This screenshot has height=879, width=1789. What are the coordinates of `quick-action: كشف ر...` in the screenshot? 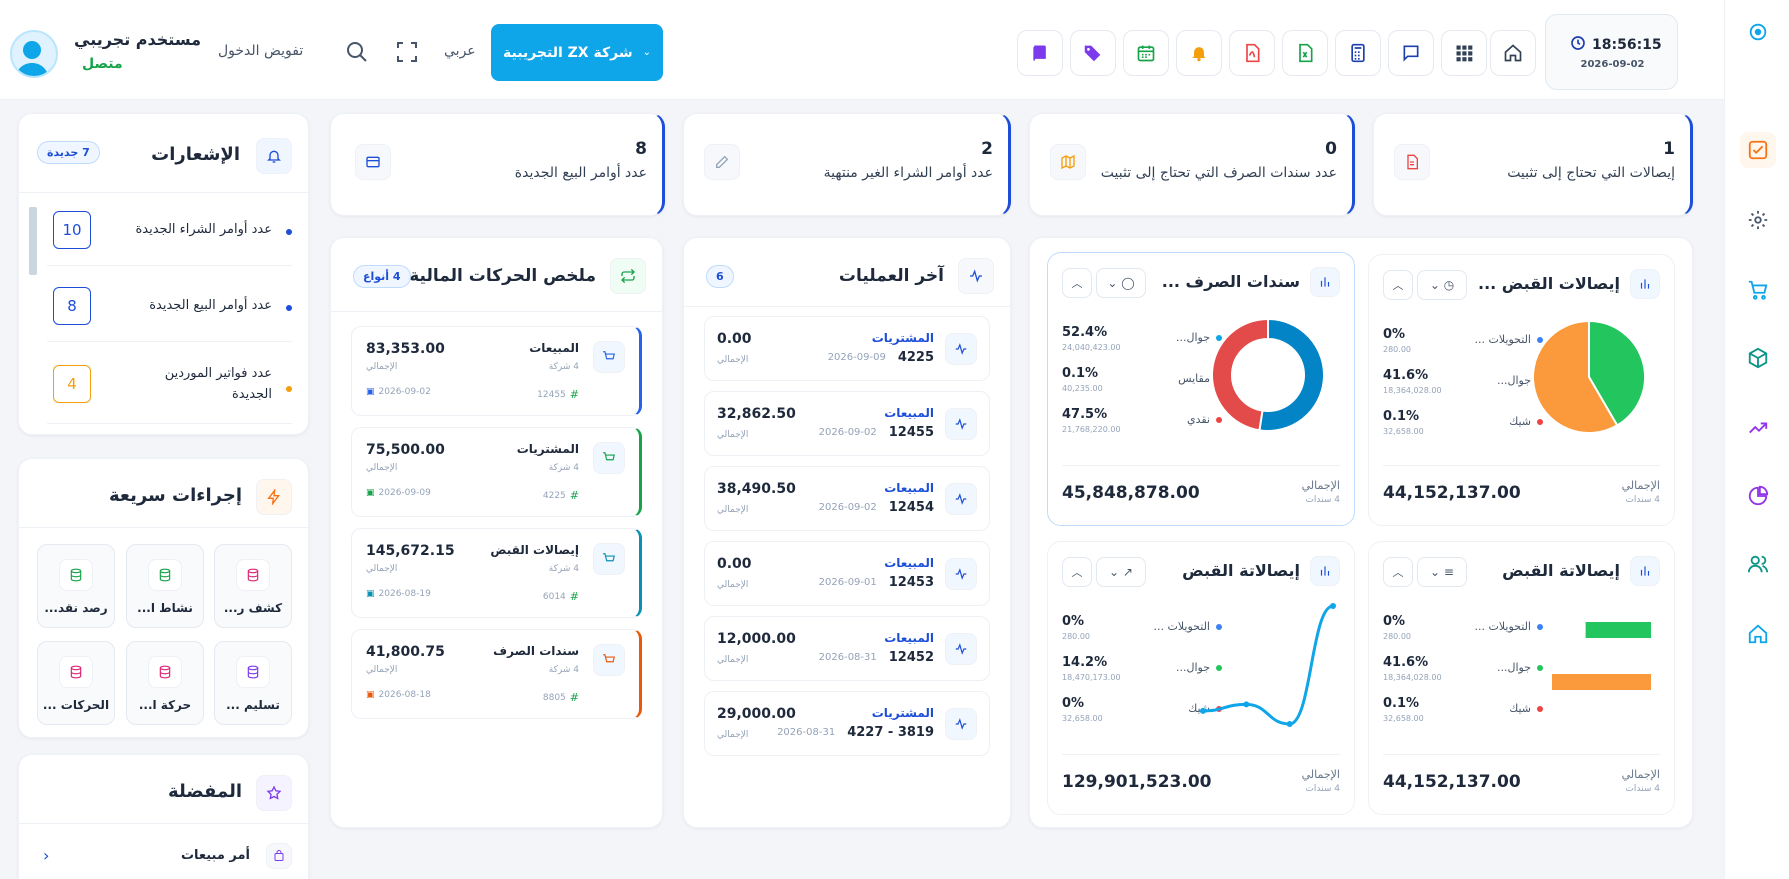 It's located at (253, 586).